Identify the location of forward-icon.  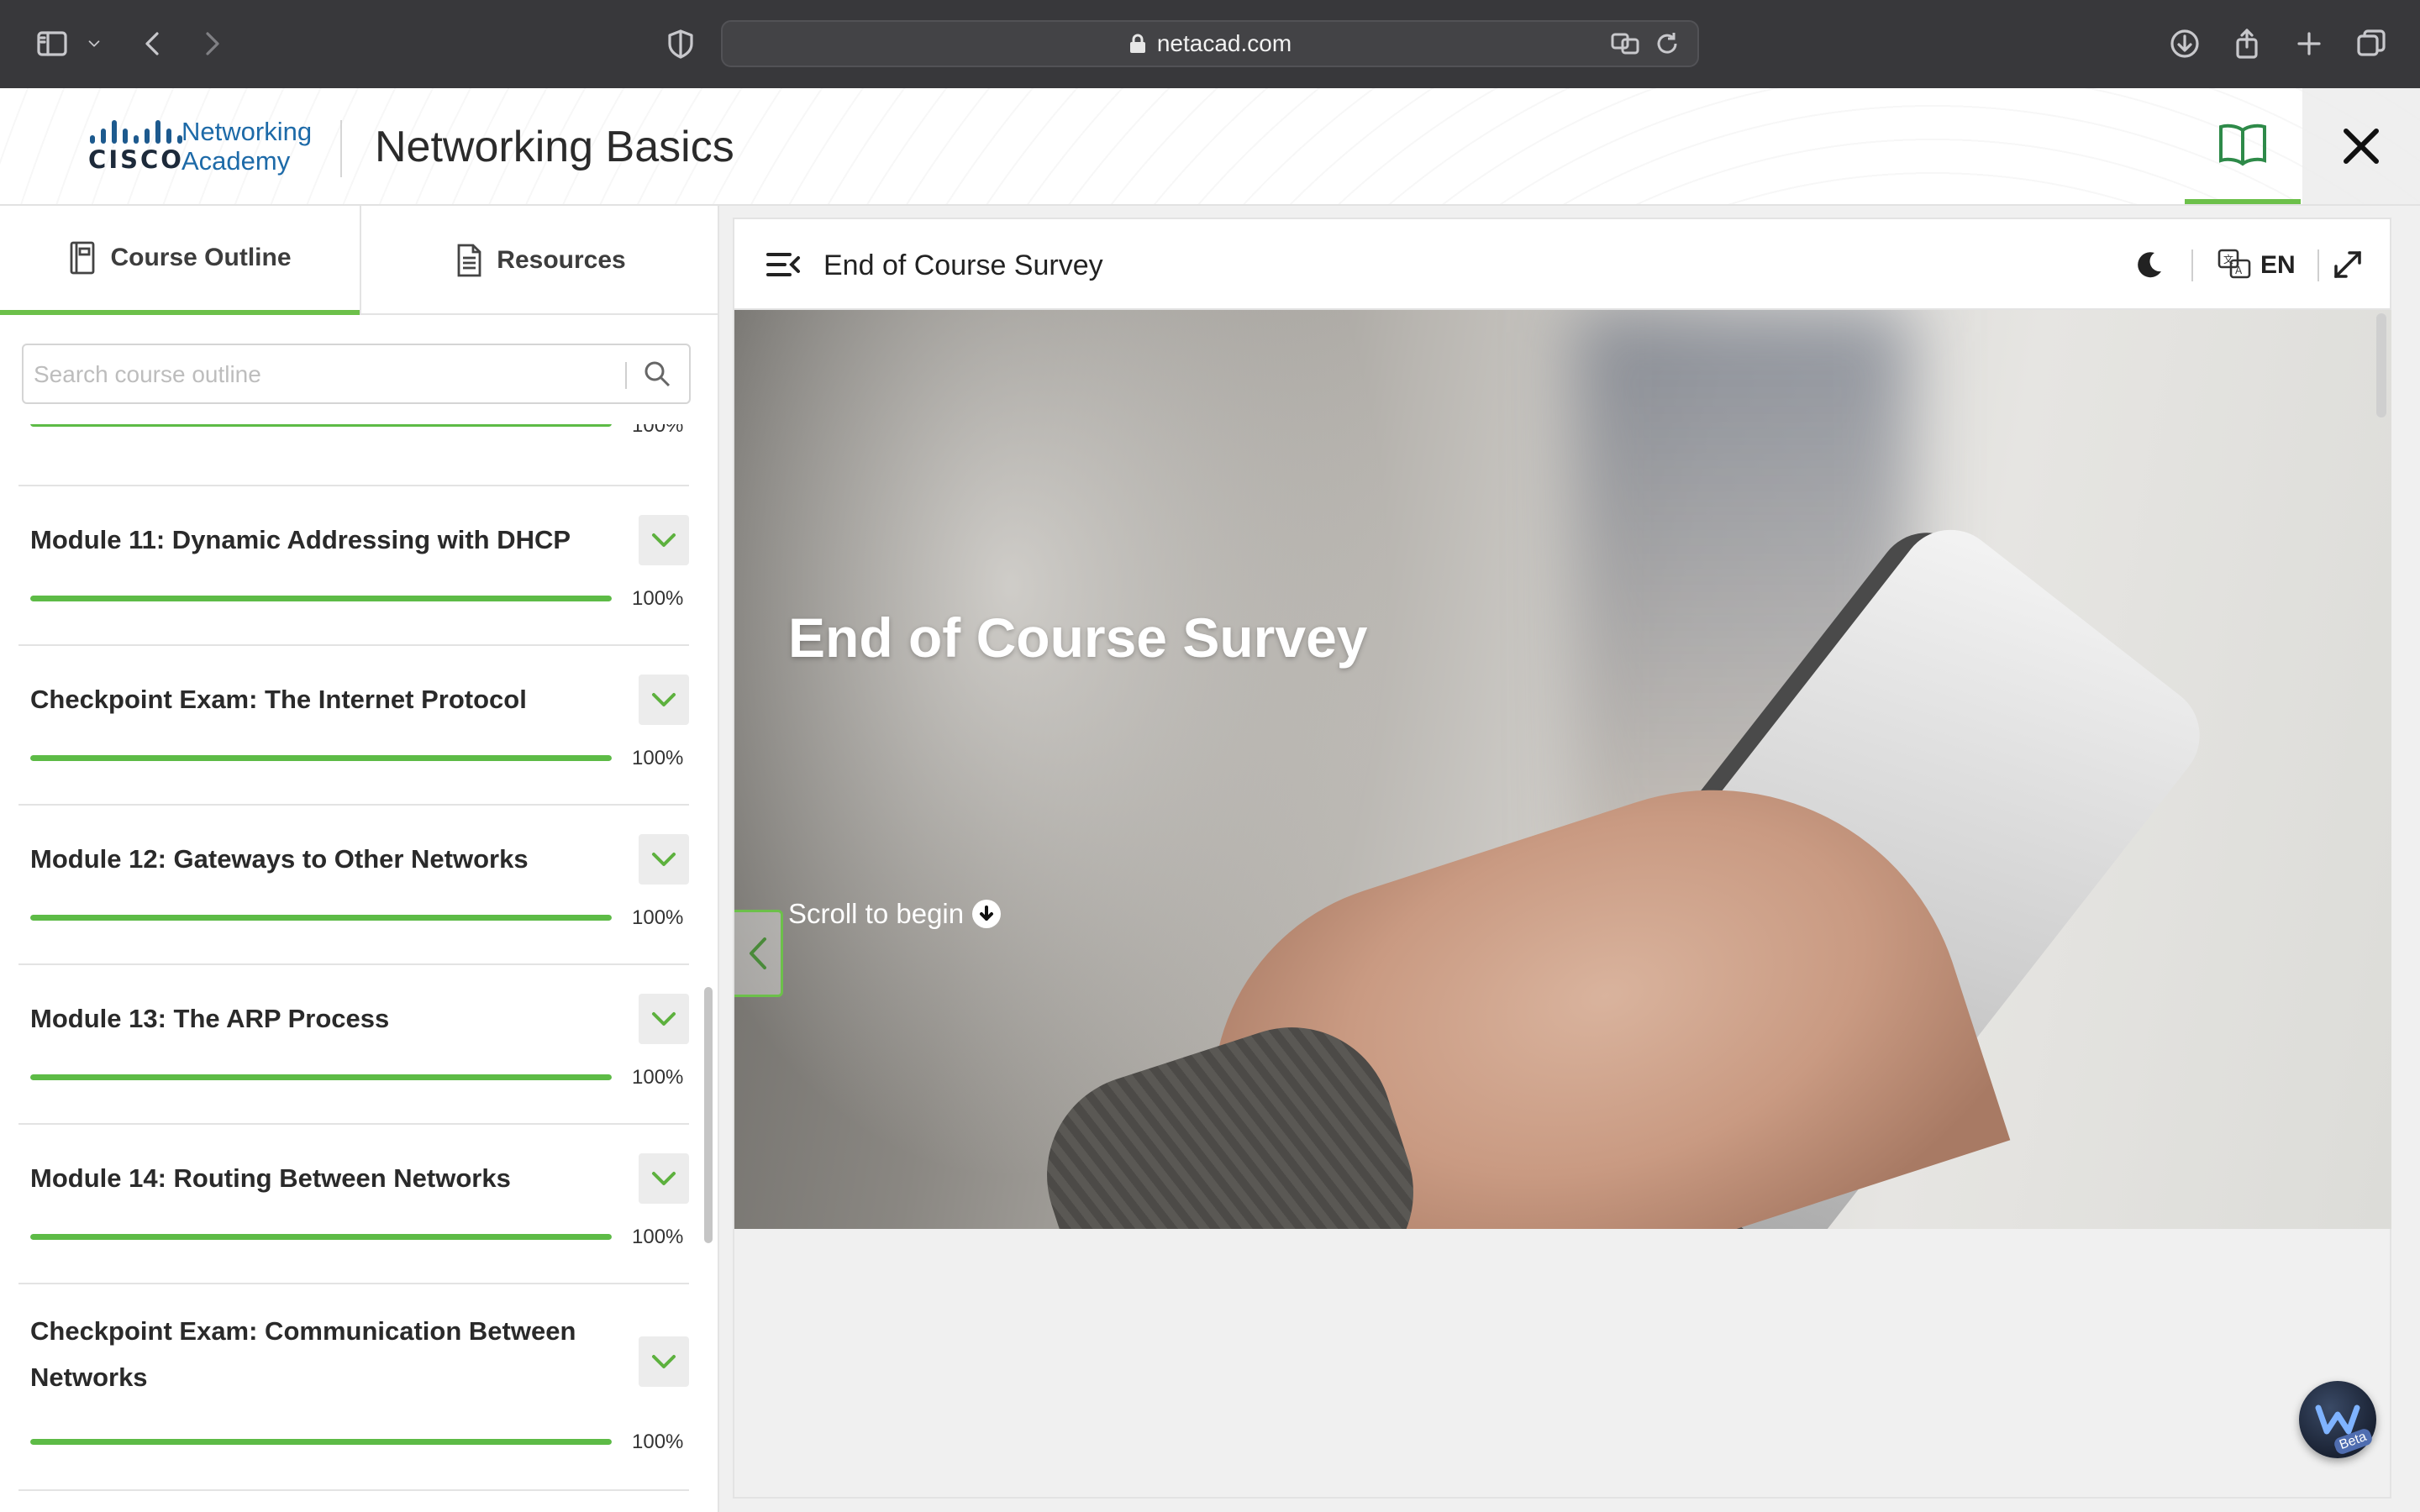
(212, 44).